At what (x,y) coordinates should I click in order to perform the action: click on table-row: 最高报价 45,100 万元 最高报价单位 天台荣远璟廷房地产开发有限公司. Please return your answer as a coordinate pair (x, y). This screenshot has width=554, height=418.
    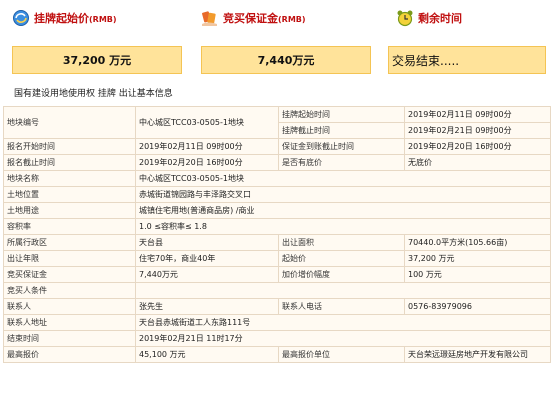
    Looking at the image, I should click on (277, 354).